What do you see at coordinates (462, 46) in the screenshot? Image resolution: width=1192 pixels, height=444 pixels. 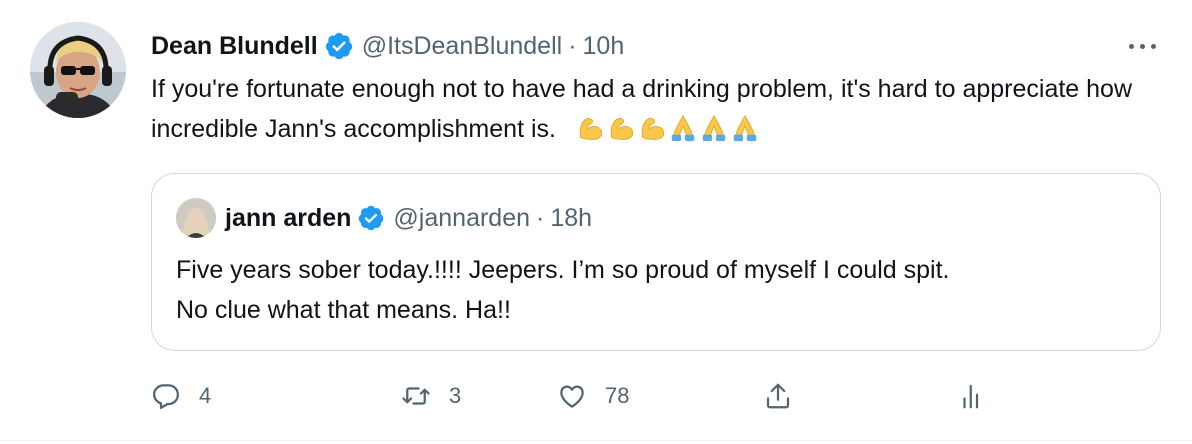 I see `author-handle: @ItsDeanBlundell` at bounding box center [462, 46].